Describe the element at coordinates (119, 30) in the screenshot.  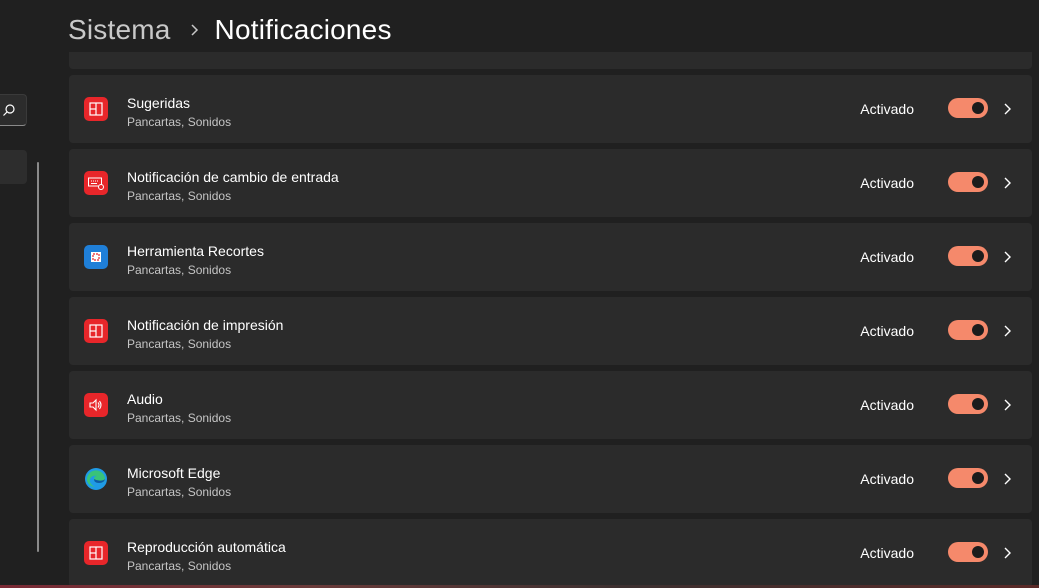
I see `breadcrumb-parent: Sistema` at that location.